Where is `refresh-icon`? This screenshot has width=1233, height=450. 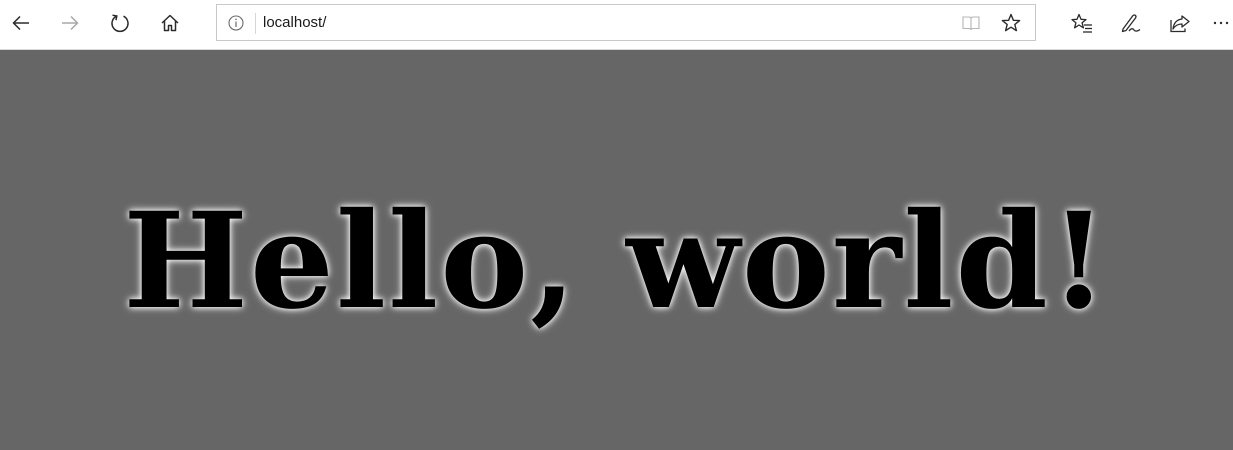 refresh-icon is located at coordinates (120, 23).